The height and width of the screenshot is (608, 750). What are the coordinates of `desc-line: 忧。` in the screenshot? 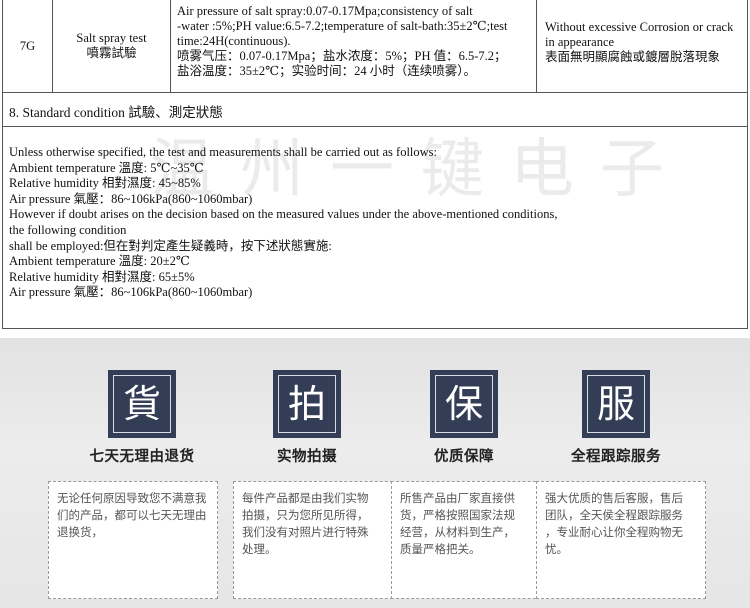 It's located at (556, 549).